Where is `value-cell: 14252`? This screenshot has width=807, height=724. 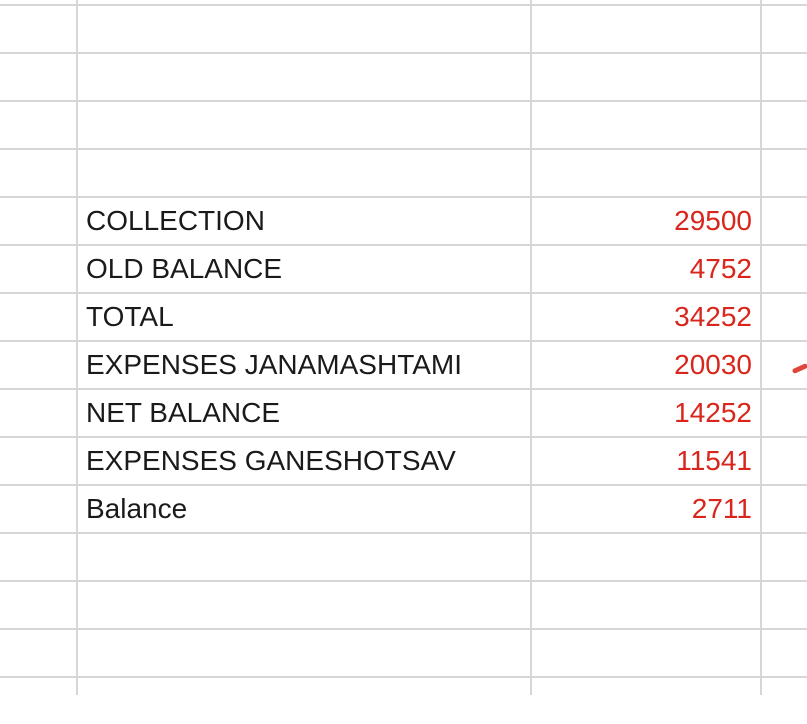 value-cell: 14252 is located at coordinates (646, 413).